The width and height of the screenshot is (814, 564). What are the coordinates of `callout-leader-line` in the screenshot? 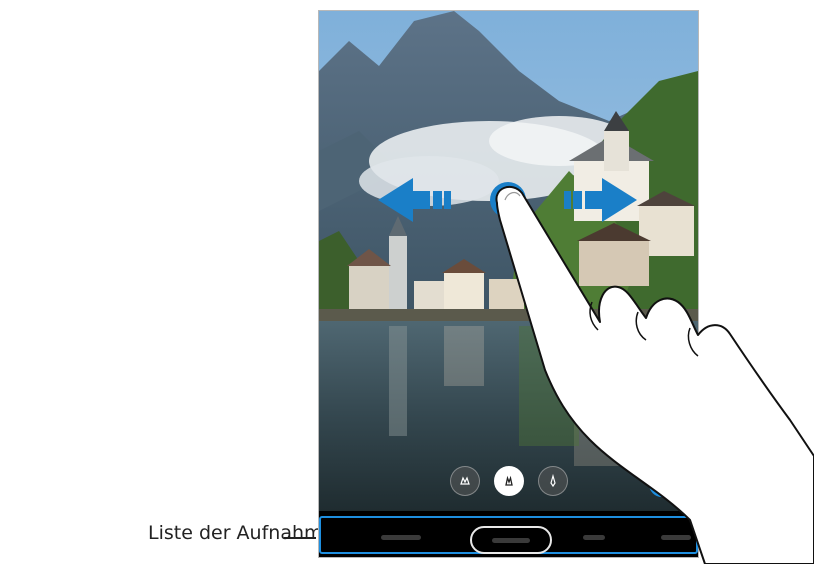 It's located at (300, 538).